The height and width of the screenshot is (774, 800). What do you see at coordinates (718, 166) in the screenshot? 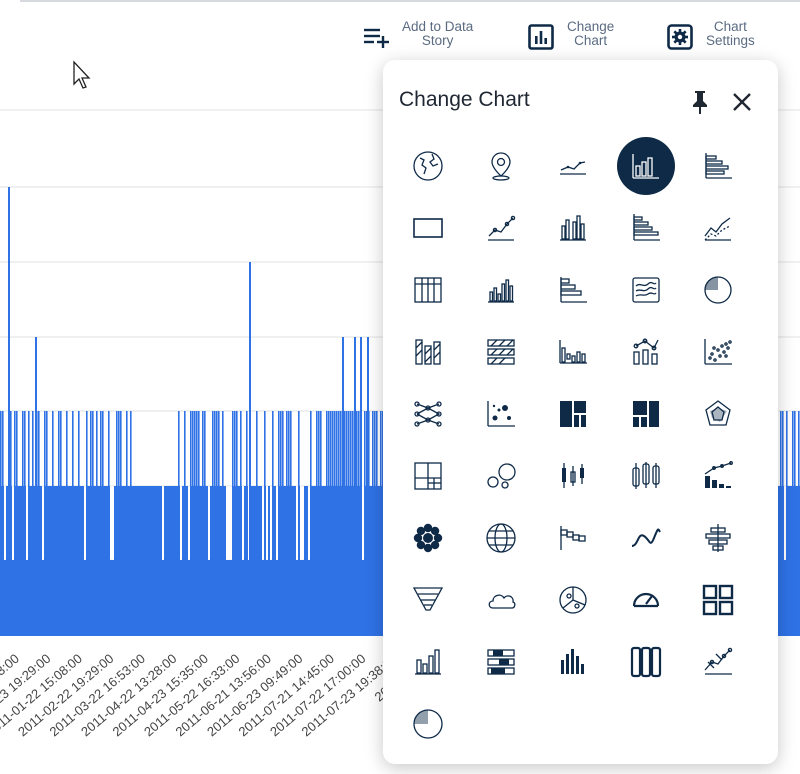
I see `chart-type-horizontal-bar` at bounding box center [718, 166].